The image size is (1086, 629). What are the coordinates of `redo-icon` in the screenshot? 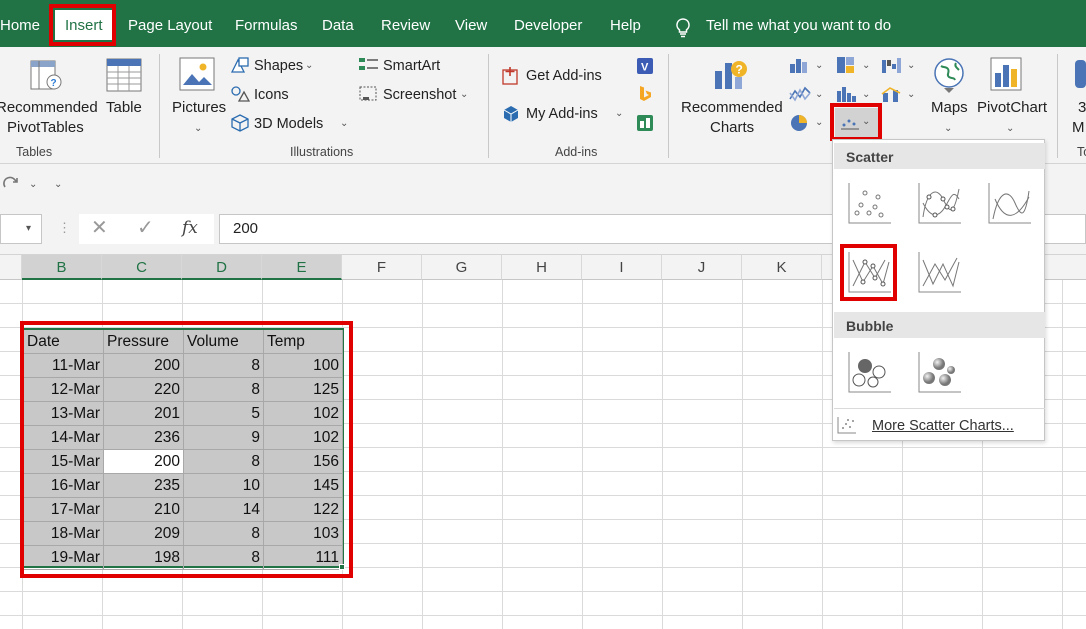 It's located at (11, 185).